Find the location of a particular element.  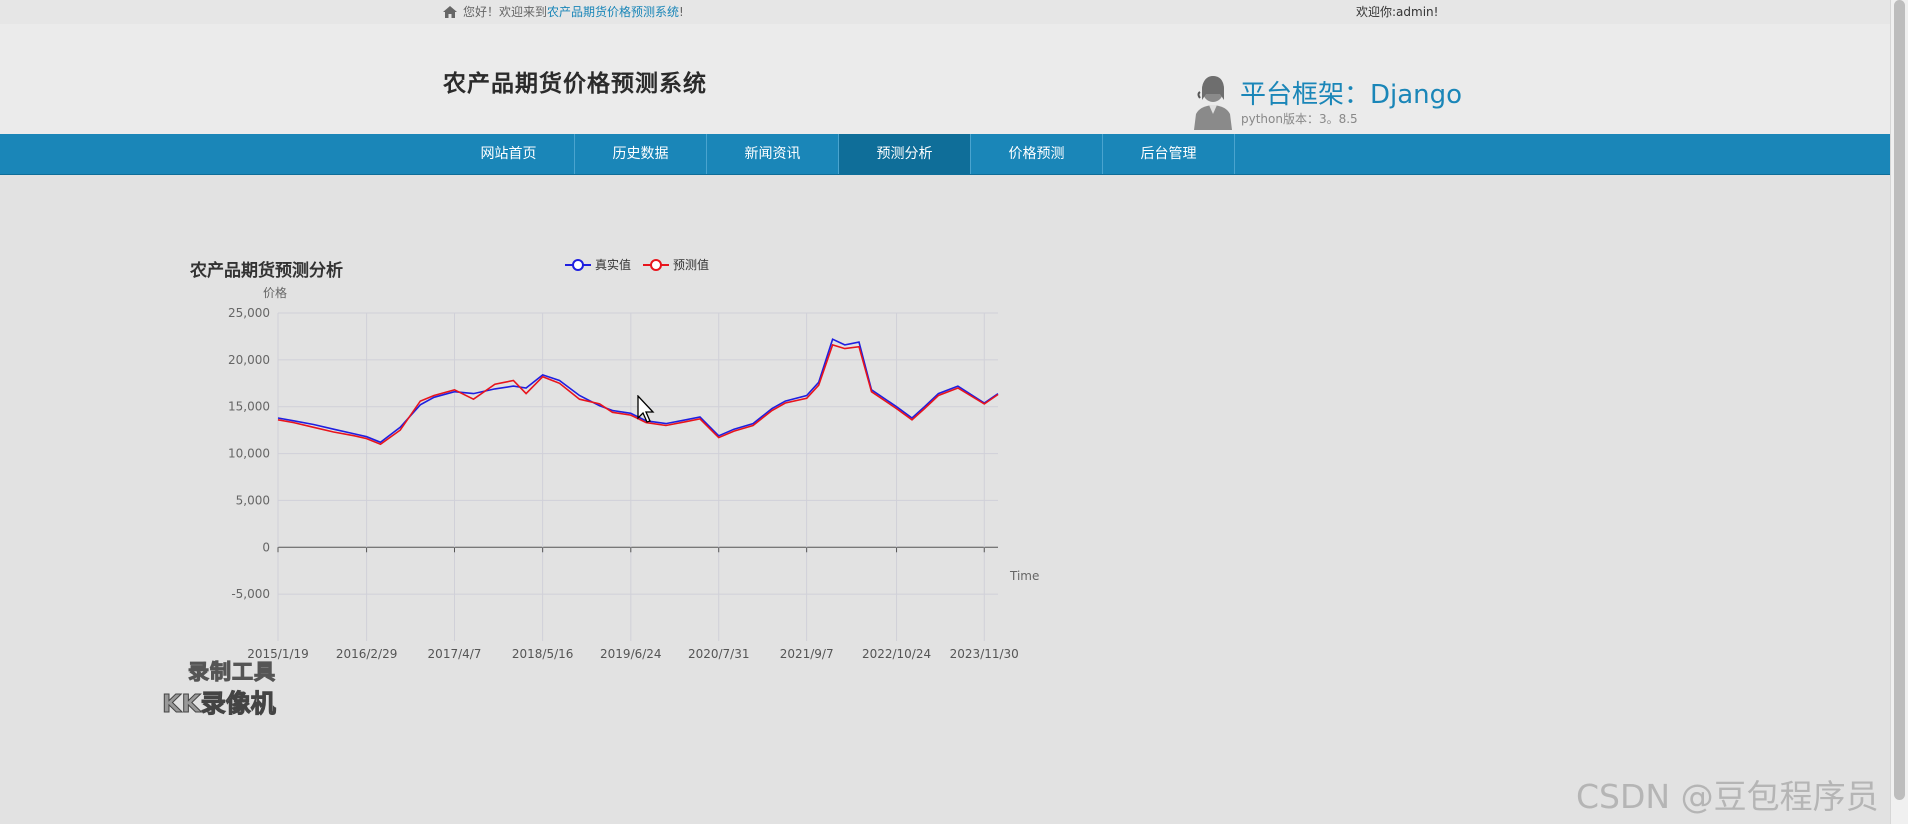

main-nav: 网站首页 历史数据 新闻资讯 预测分析 价格预测 后台管理 is located at coordinates (945, 154).